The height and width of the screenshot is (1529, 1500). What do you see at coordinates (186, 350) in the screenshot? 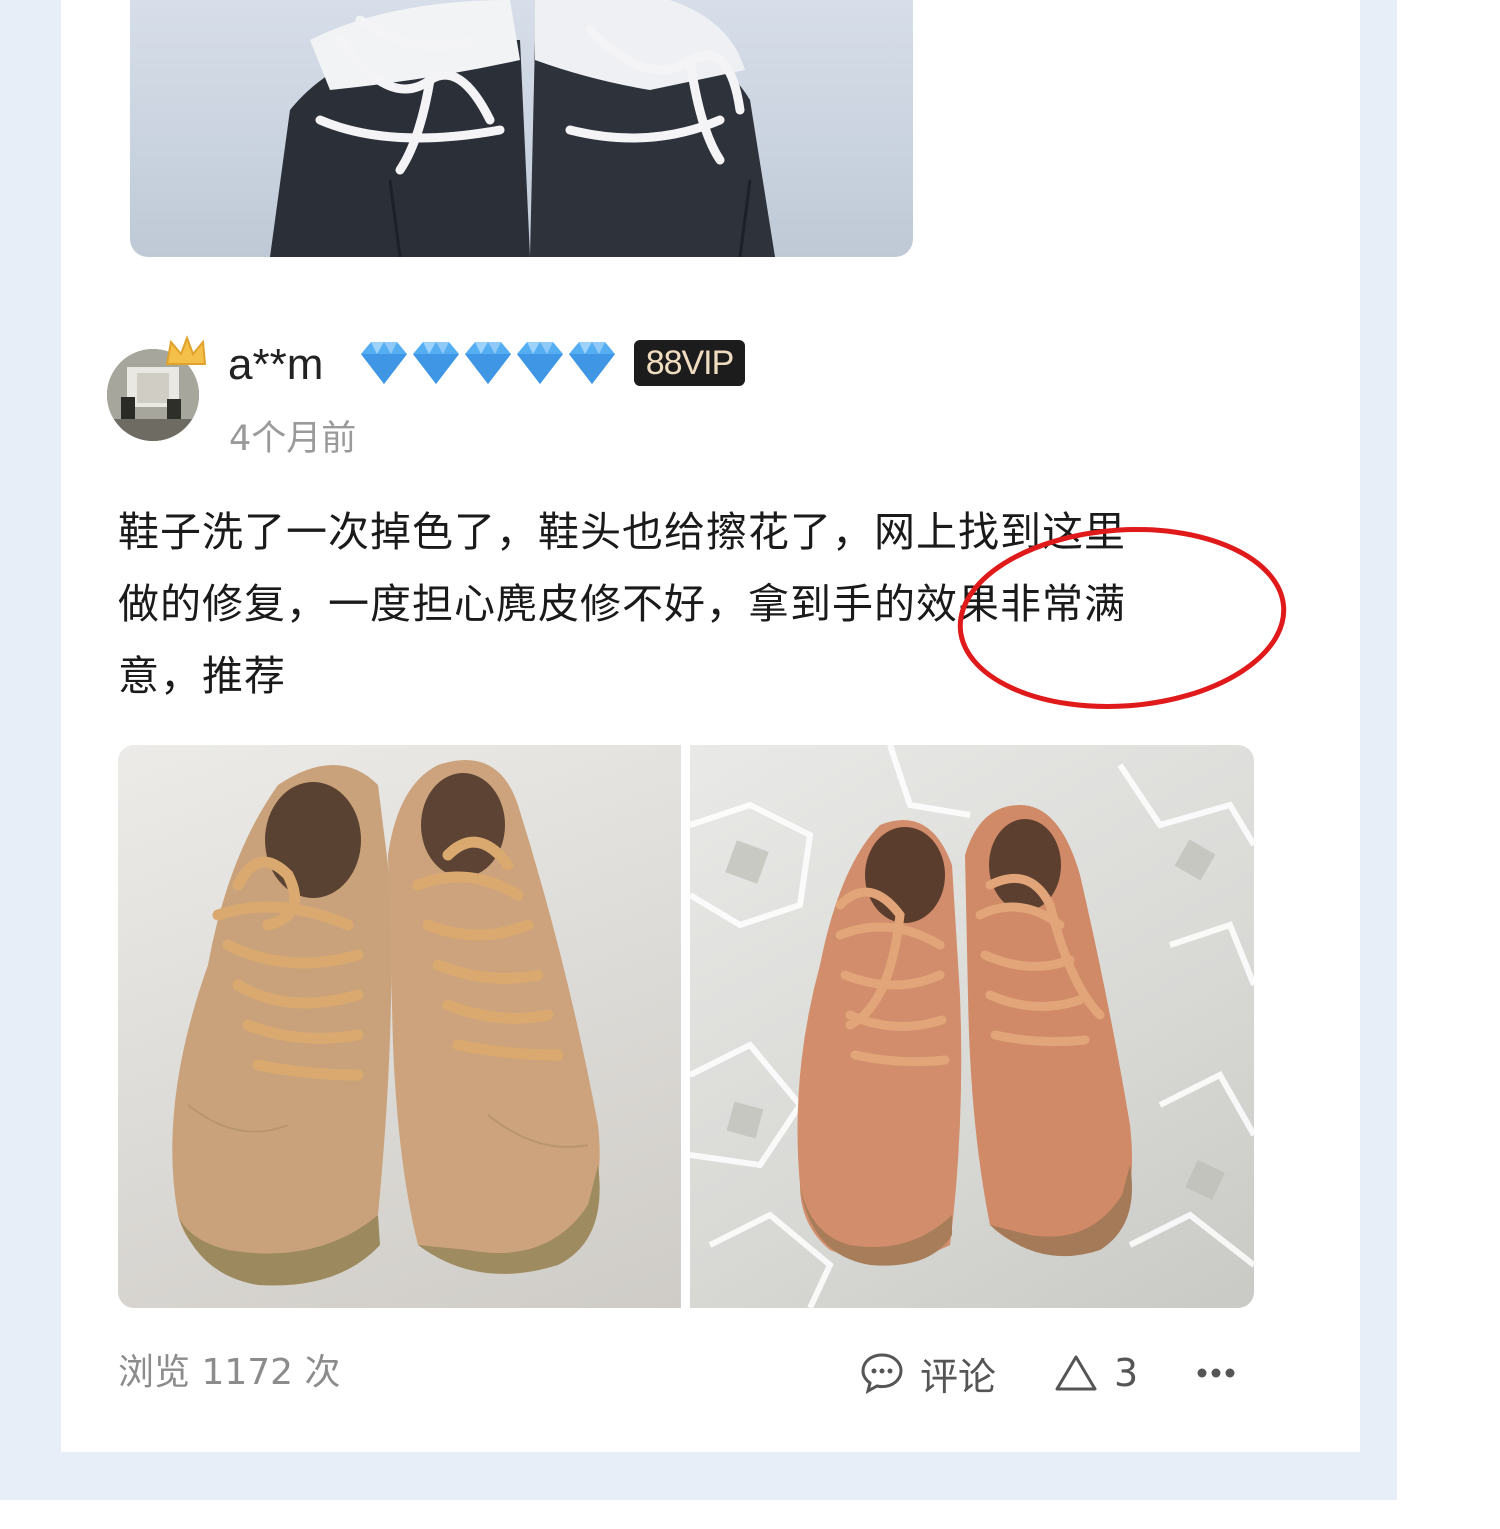
I see `crown-icon` at bounding box center [186, 350].